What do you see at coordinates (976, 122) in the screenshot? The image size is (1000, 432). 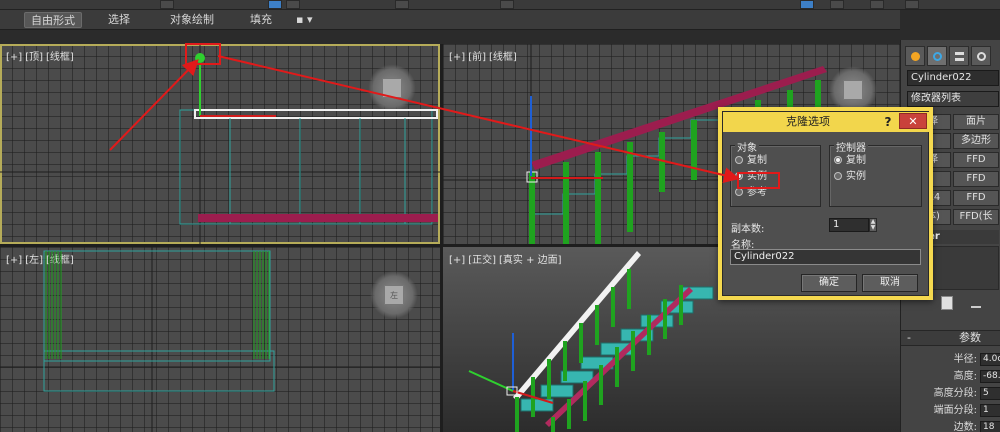 I see `modifier-button: 面片` at bounding box center [976, 122].